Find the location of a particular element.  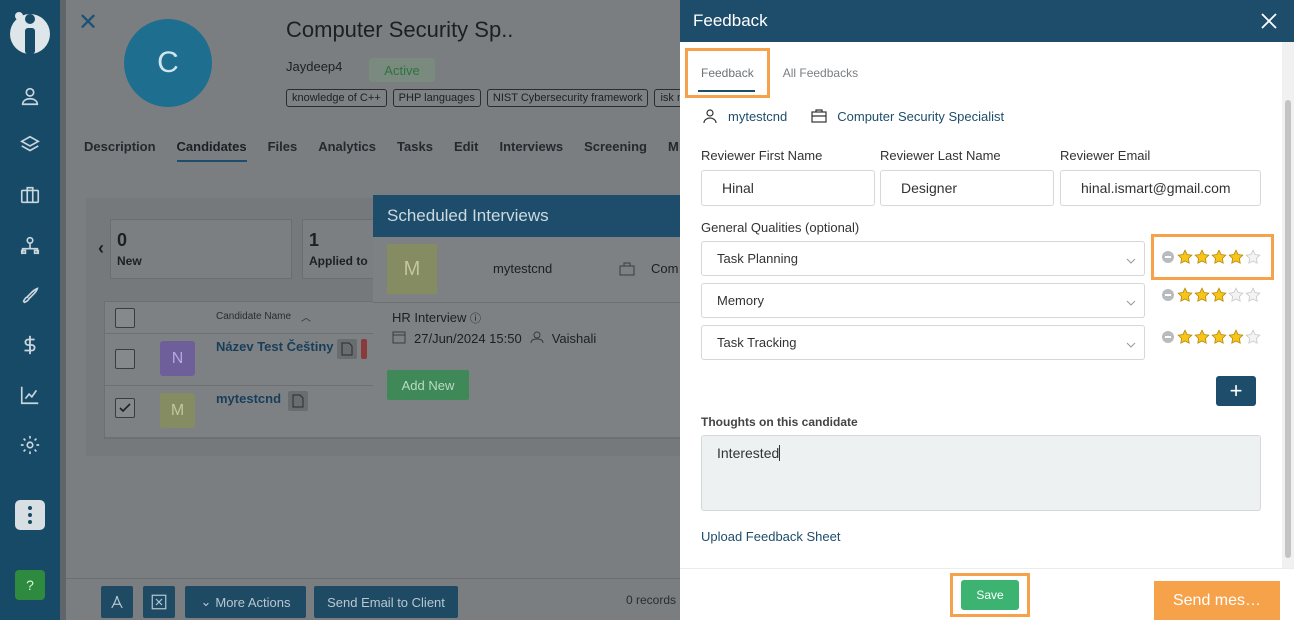

send-email-button: Send Email to Client is located at coordinates (386, 602).